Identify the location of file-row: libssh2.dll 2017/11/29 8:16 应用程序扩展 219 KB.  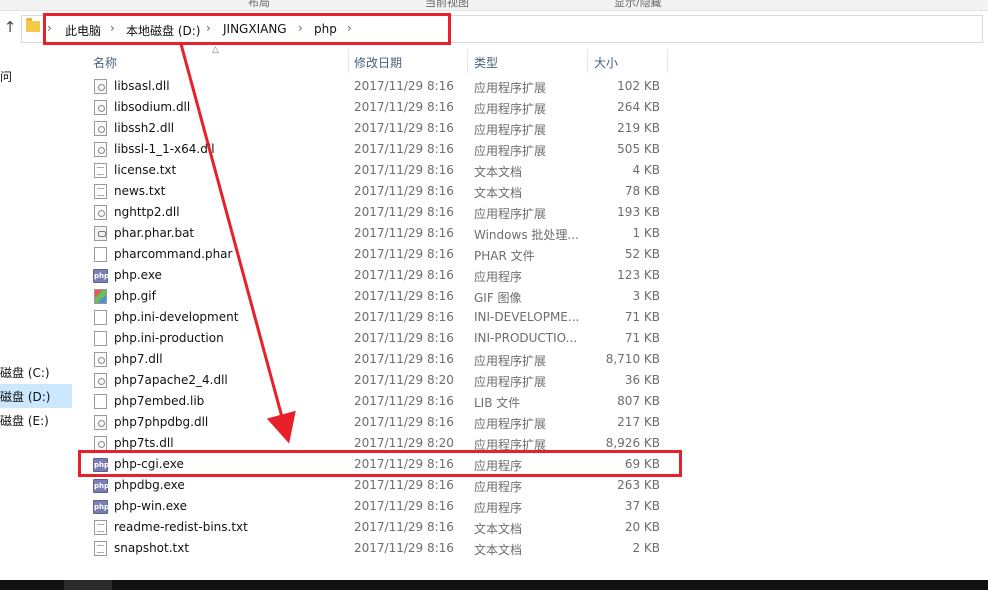
(380, 128).